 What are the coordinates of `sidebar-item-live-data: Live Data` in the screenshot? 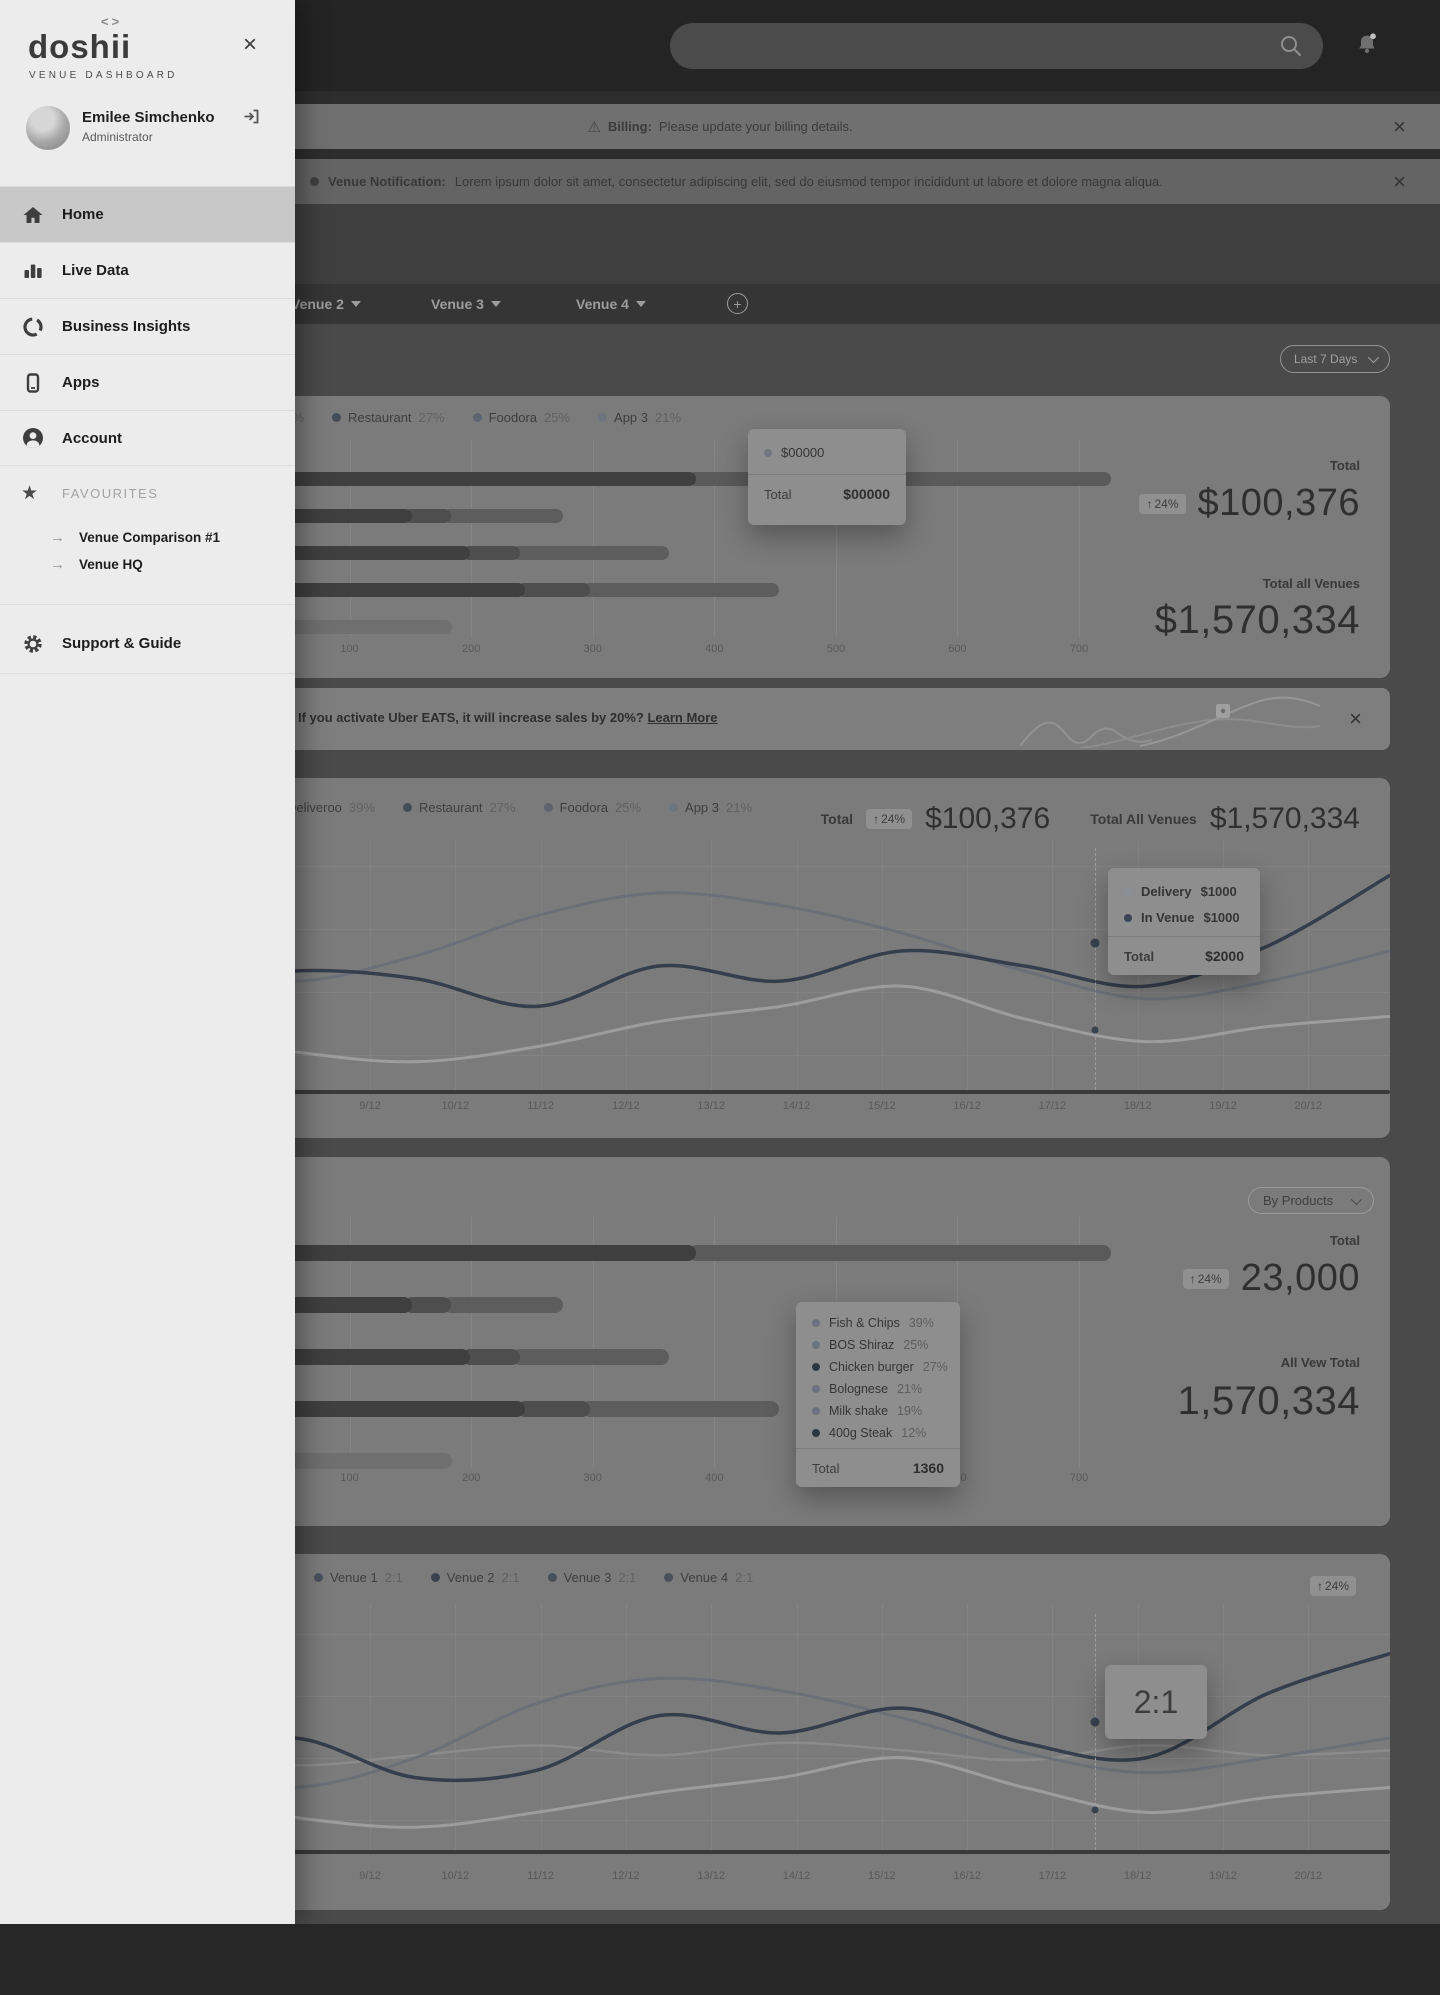 It's located at (147, 270).